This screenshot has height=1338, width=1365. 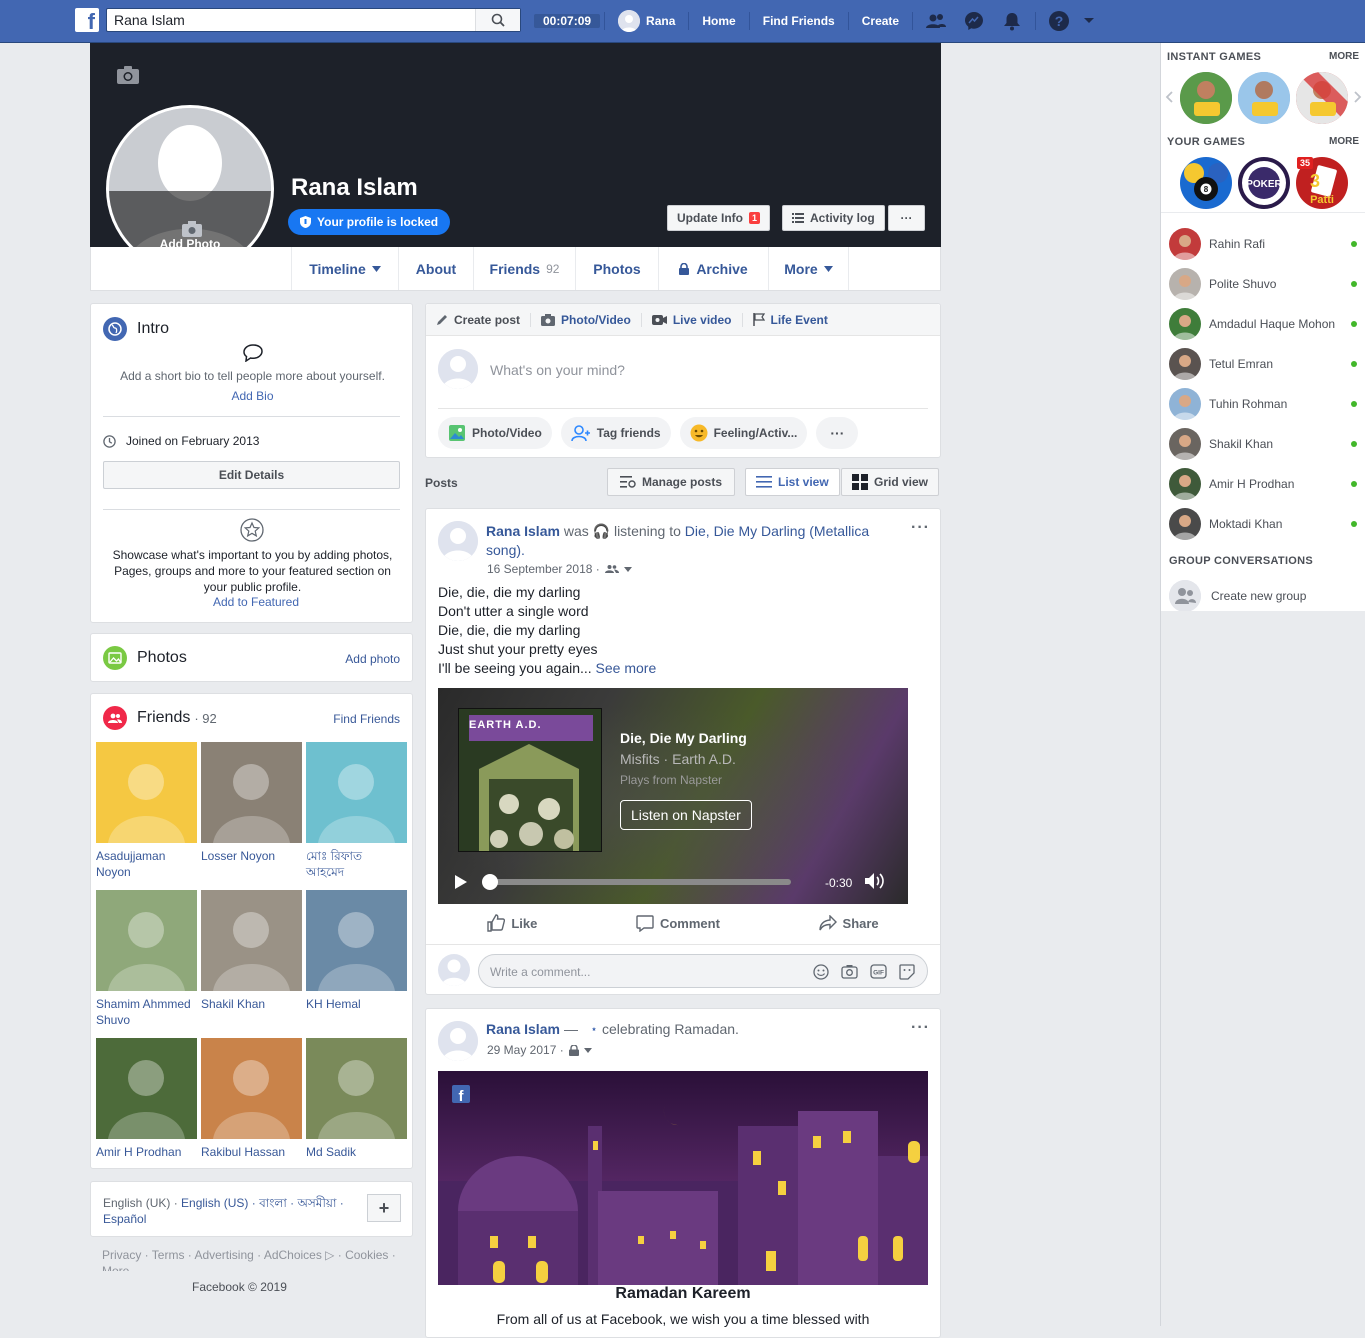 I want to click on lang-english-uk: English (UK) ·, so click(x=140, y=1203).